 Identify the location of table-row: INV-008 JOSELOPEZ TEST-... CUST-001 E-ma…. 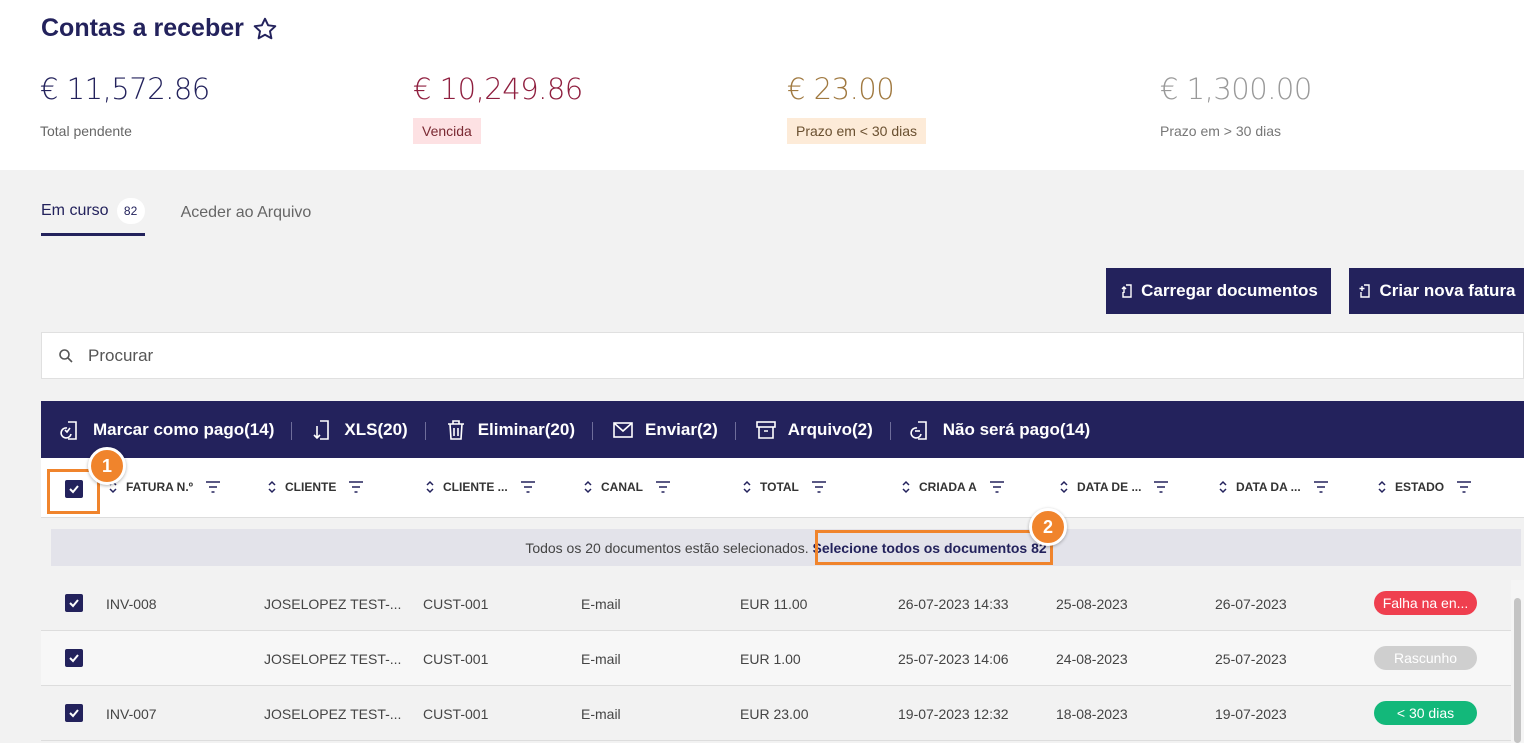
(776, 603).